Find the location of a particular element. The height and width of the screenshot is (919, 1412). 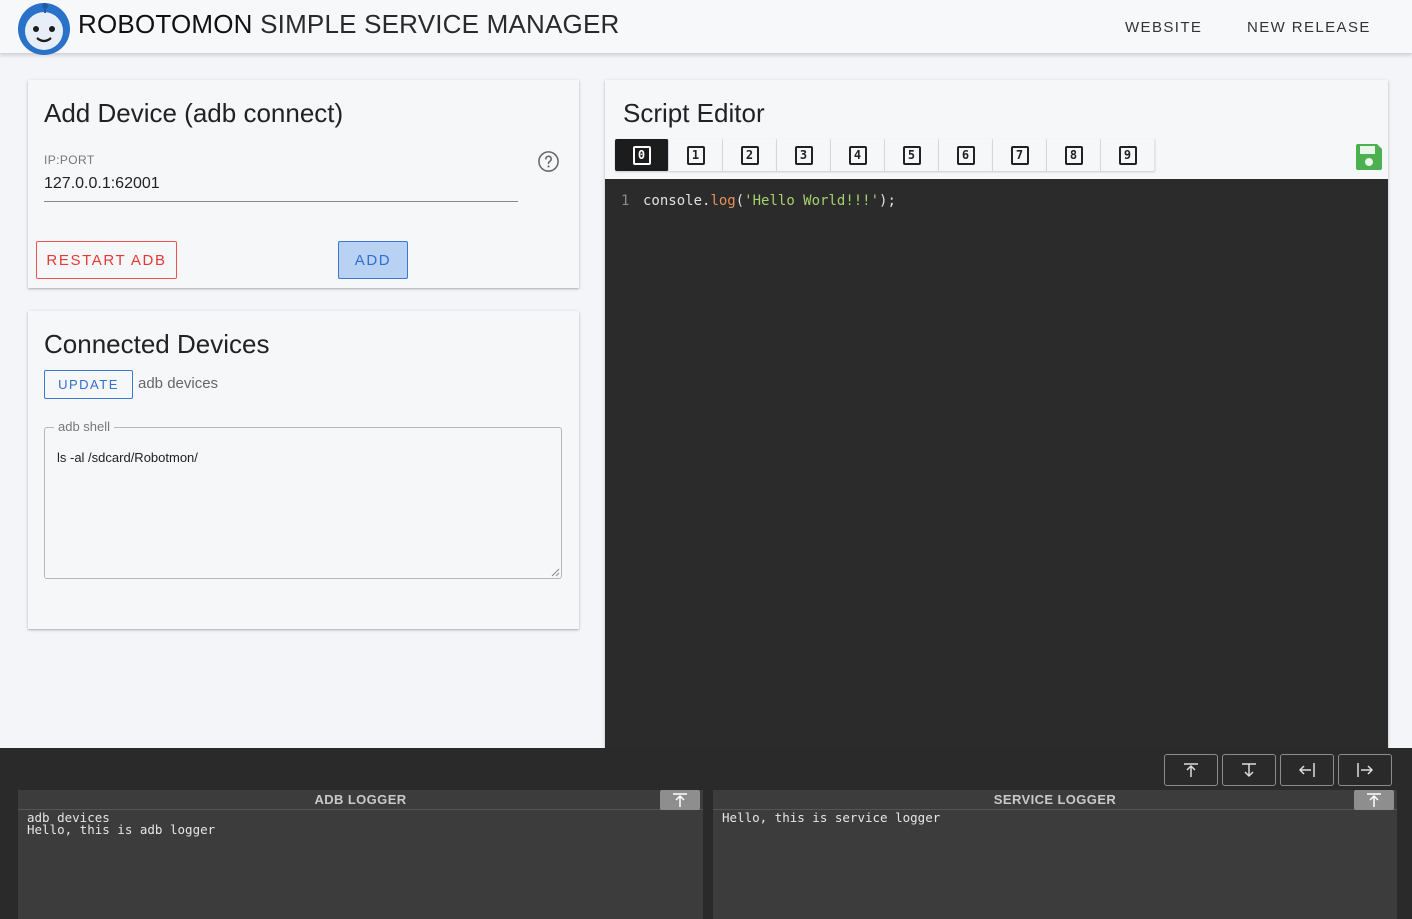

tab-number: 1 is located at coordinates (695, 155).